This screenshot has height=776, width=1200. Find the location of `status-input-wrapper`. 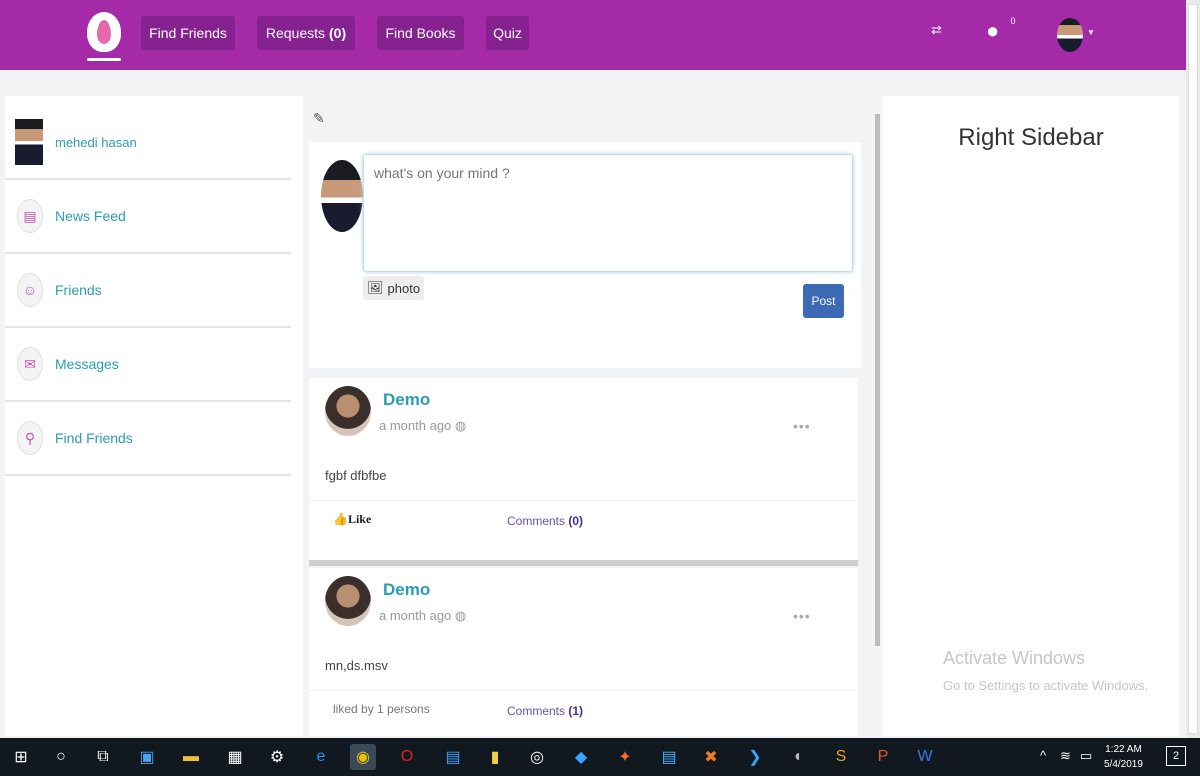

status-input-wrapper is located at coordinates (608, 213).